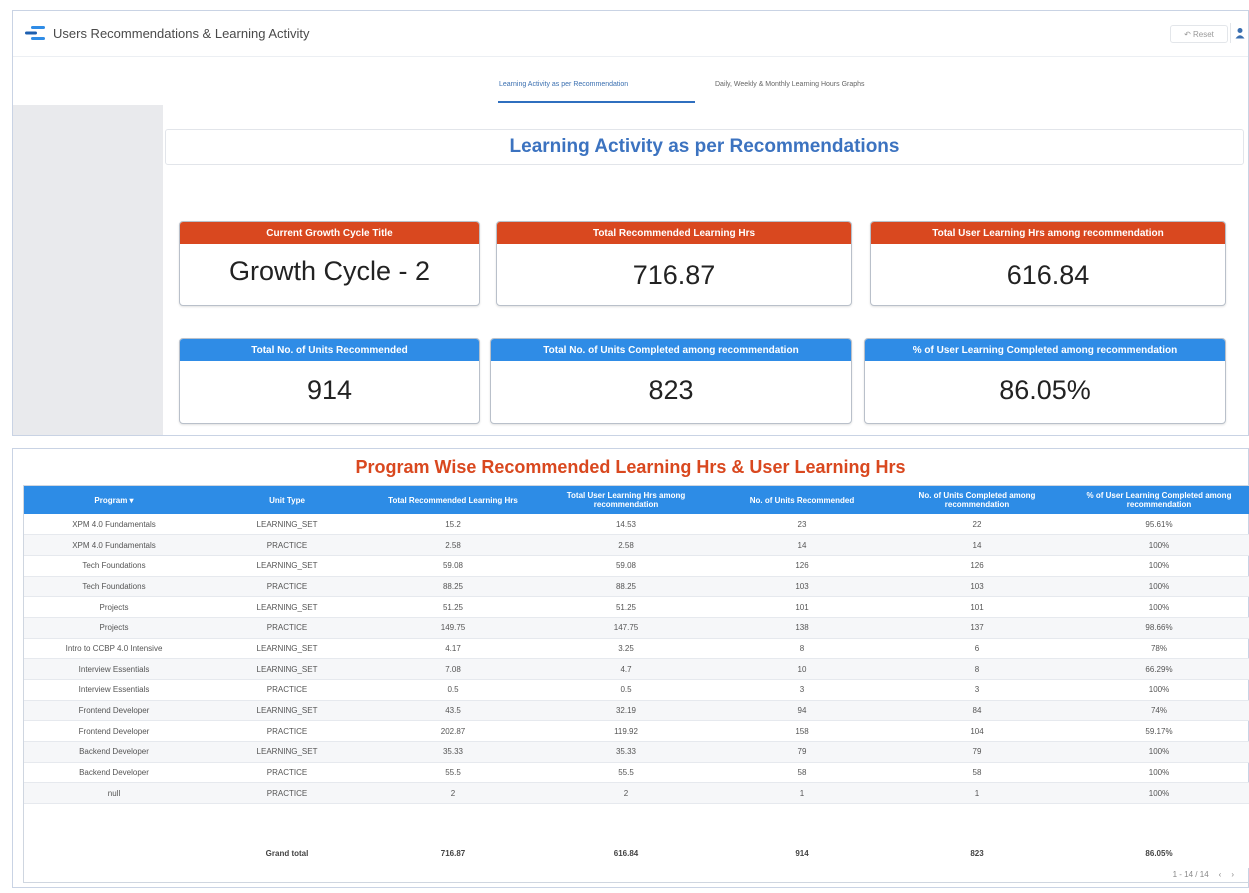  I want to click on cell-units-recommended: 23, so click(802, 525).